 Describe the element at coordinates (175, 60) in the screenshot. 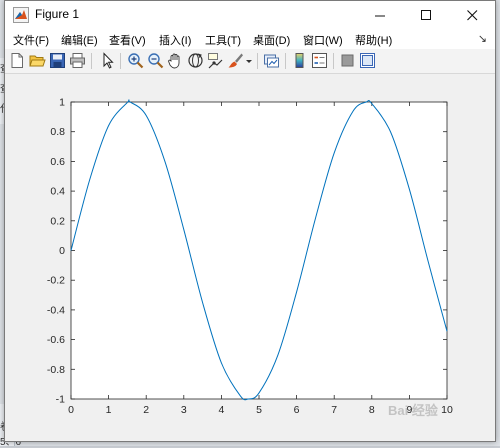

I see `pan-icon` at that location.